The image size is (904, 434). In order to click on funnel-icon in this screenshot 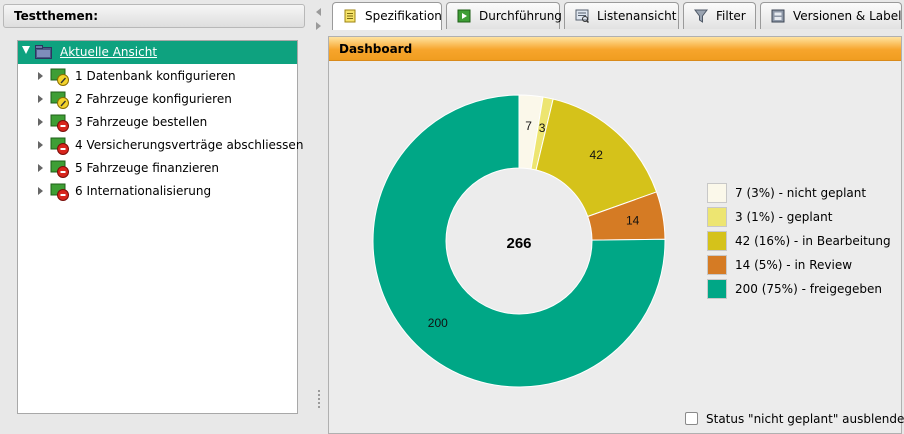, I will do `click(701, 16)`.